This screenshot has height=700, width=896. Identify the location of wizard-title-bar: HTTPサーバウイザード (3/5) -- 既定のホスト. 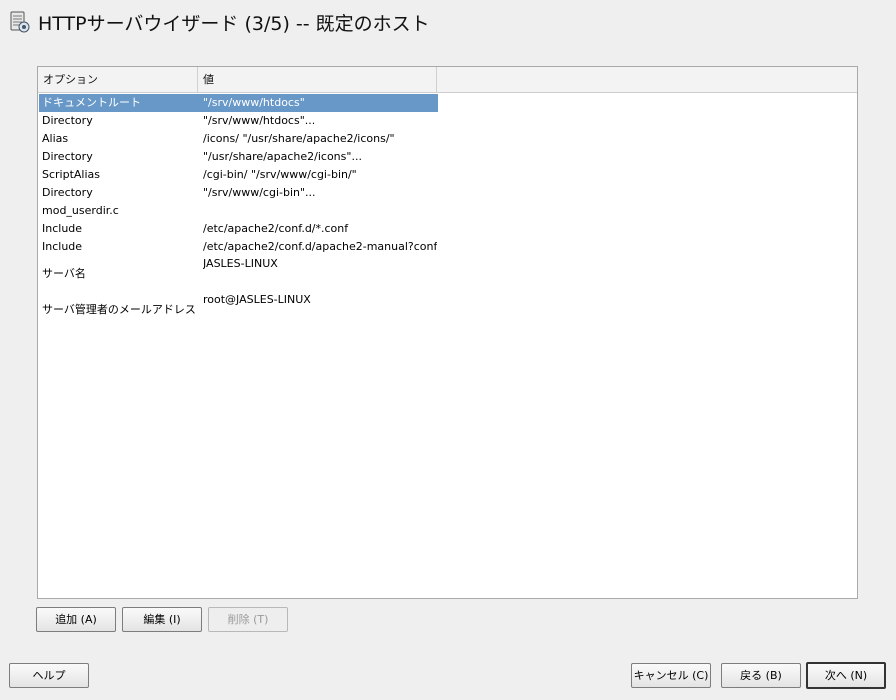
(219, 22).